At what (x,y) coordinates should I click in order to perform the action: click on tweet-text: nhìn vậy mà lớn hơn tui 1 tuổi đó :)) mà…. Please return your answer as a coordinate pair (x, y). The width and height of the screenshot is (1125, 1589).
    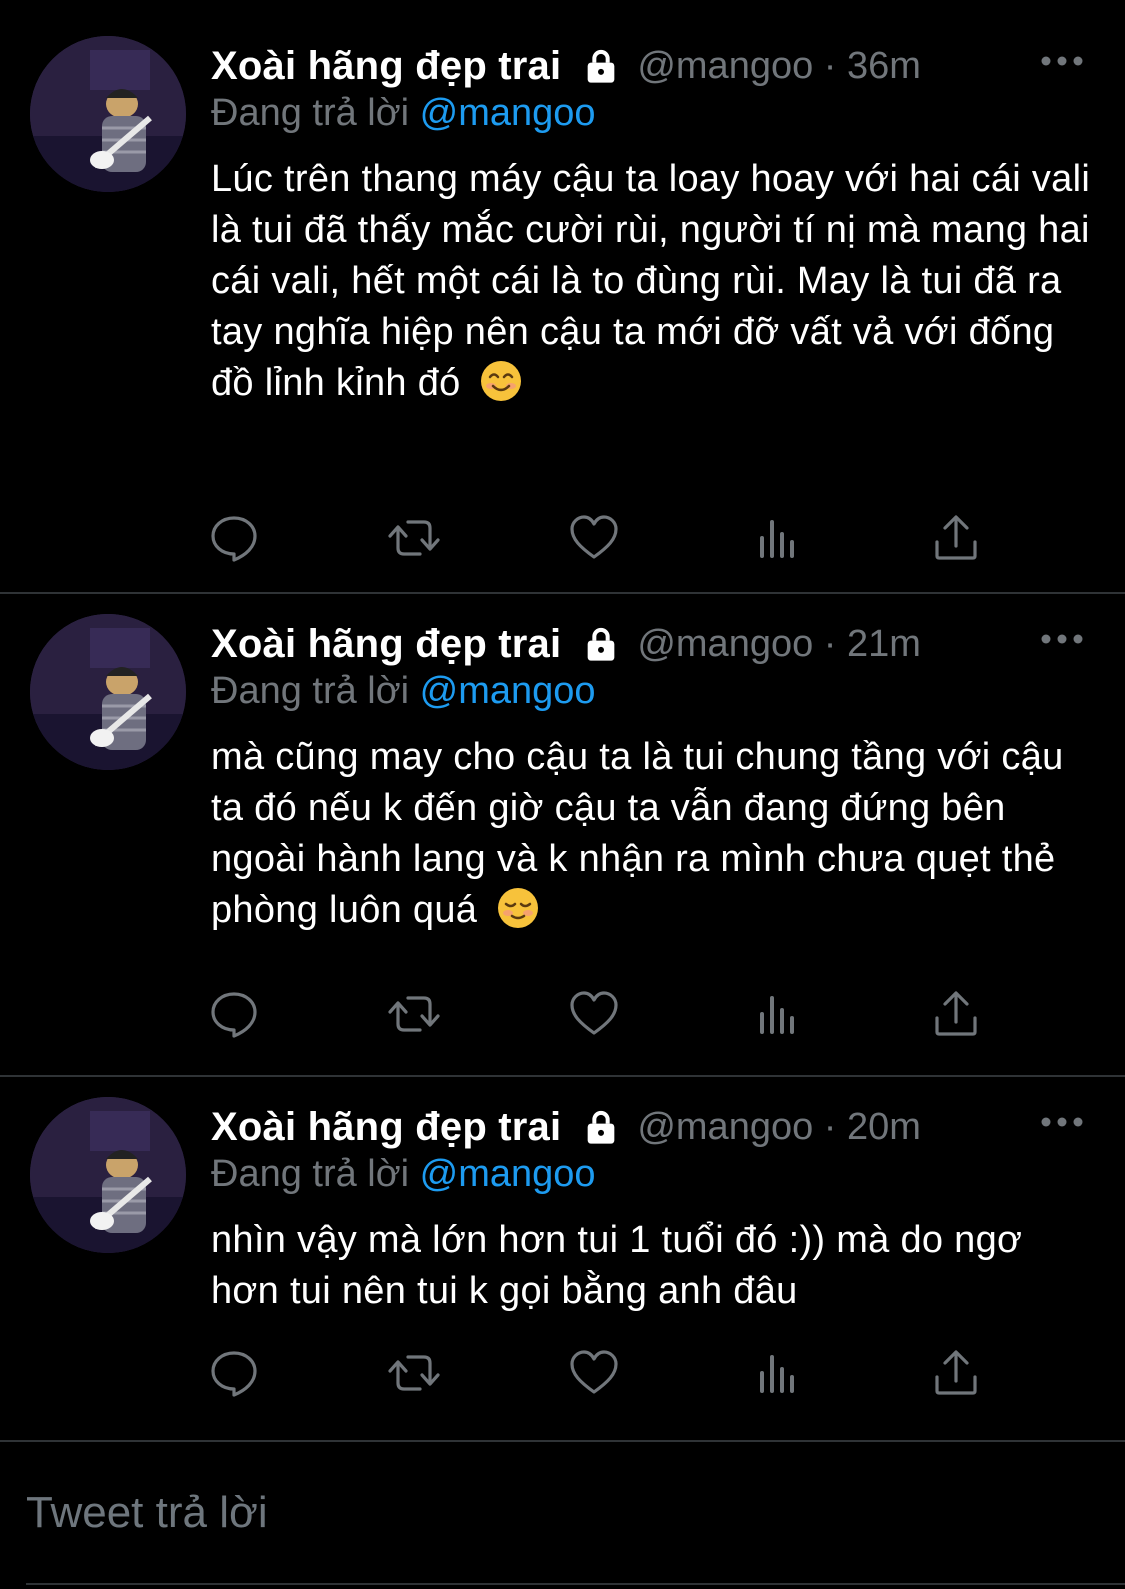
    Looking at the image, I should click on (651, 1266).